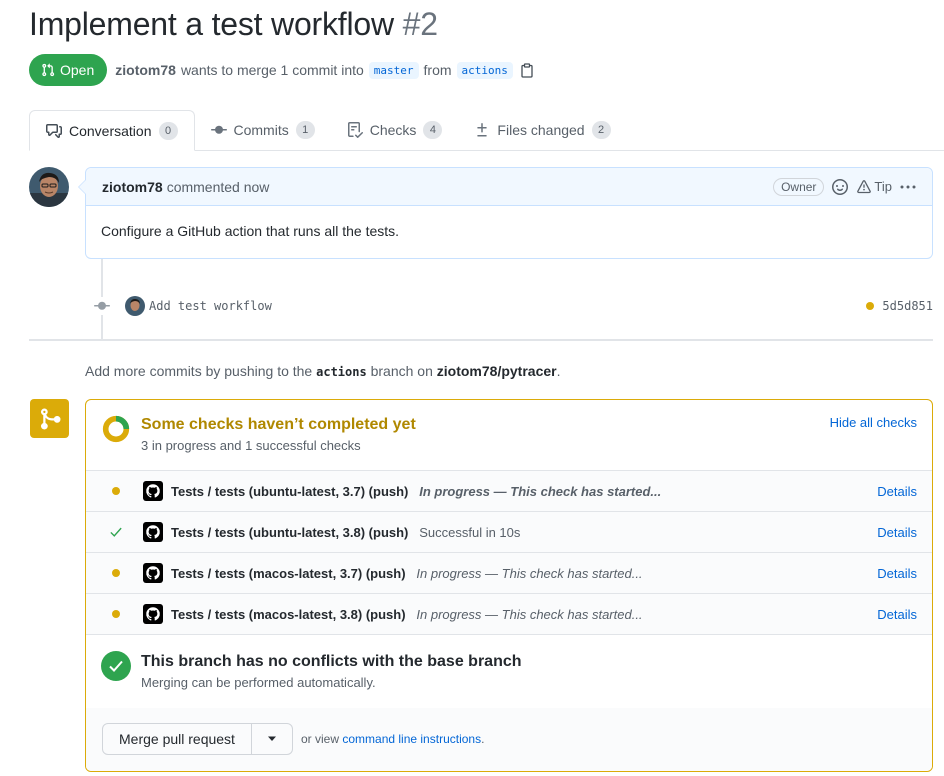 This screenshot has height=776, width=944. I want to click on commit-item: Add test workflow 5d5d851, so click(513, 306).